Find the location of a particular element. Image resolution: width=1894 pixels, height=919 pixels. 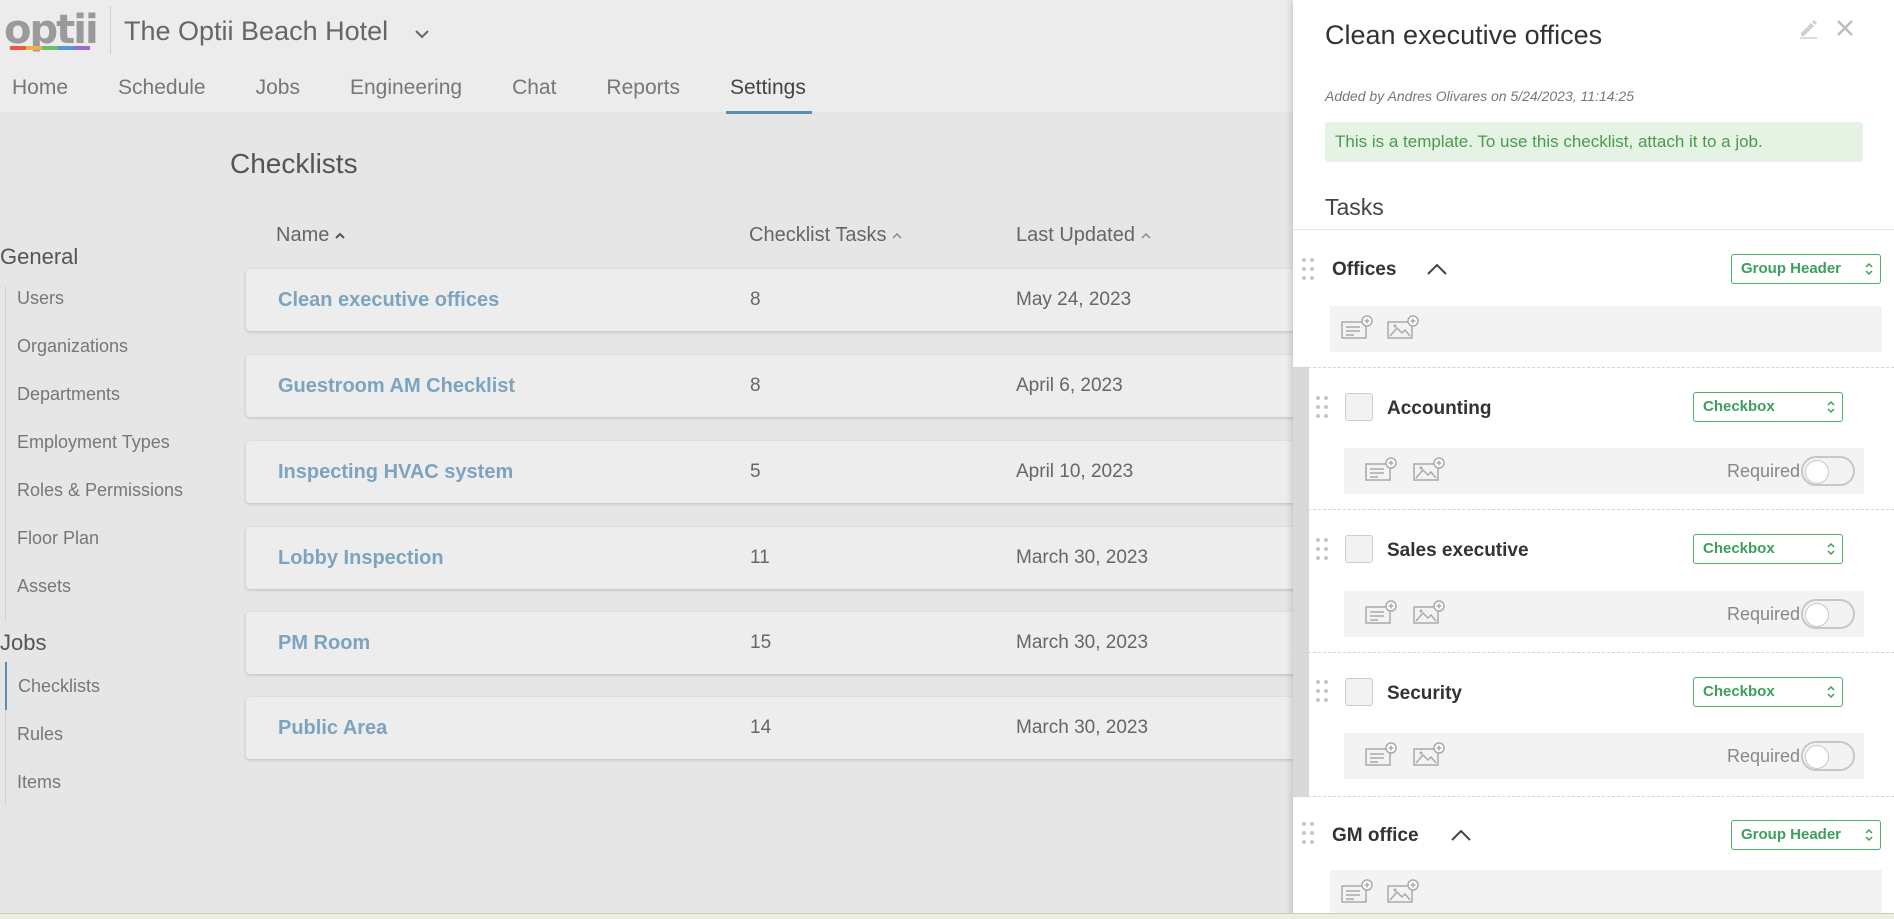

table-row: Inspecting HVAC system 5 April 10, 2023 is located at coordinates (776, 472).